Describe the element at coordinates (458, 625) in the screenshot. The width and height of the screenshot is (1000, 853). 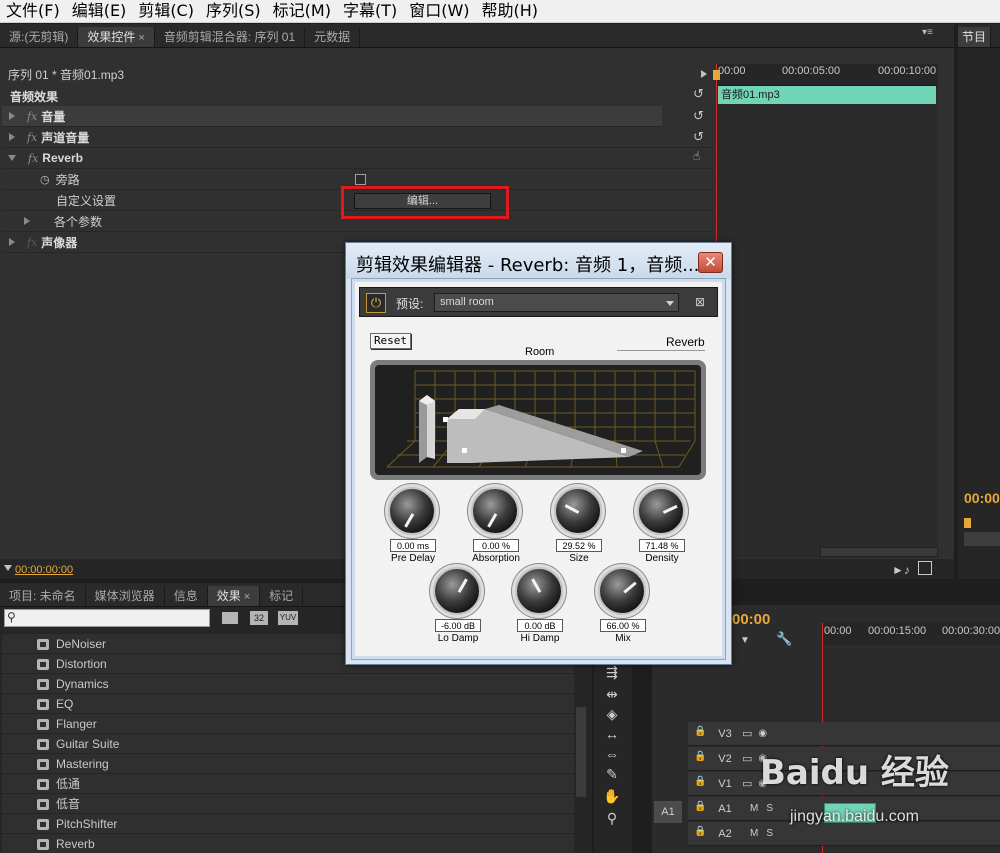
I see `knob-value-field: -6.00 dB` at that location.